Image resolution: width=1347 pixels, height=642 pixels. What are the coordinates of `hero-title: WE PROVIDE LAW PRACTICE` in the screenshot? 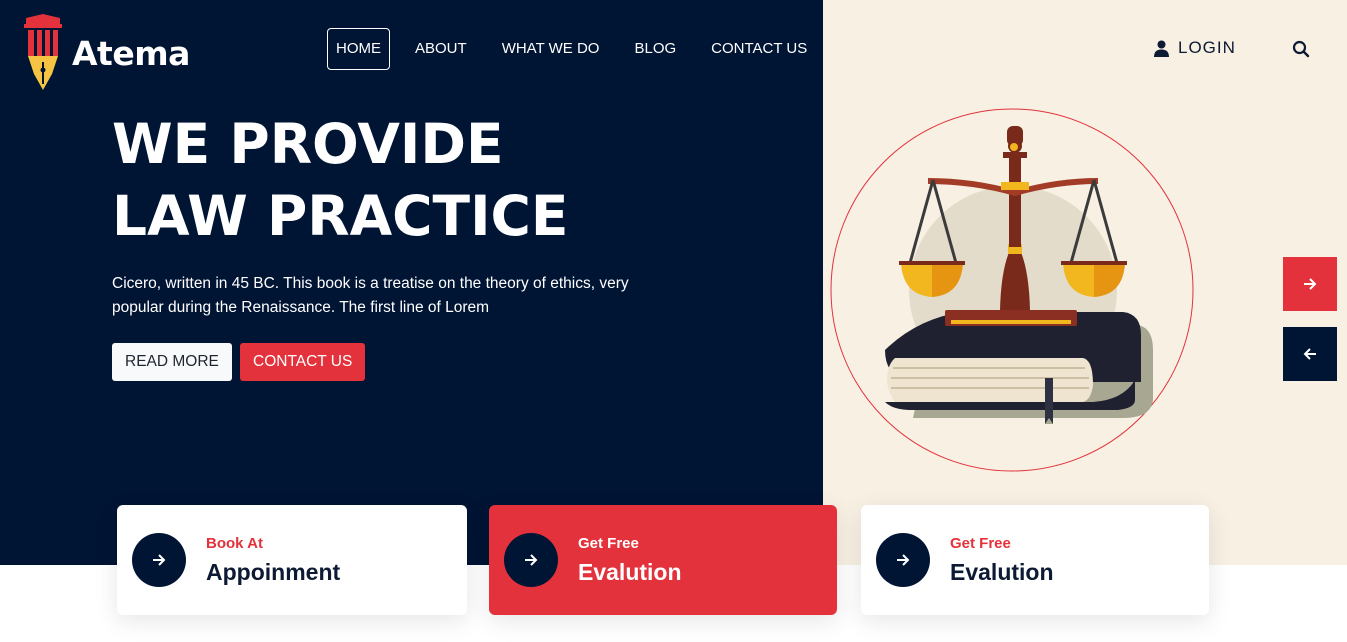 It's located at (340, 180).